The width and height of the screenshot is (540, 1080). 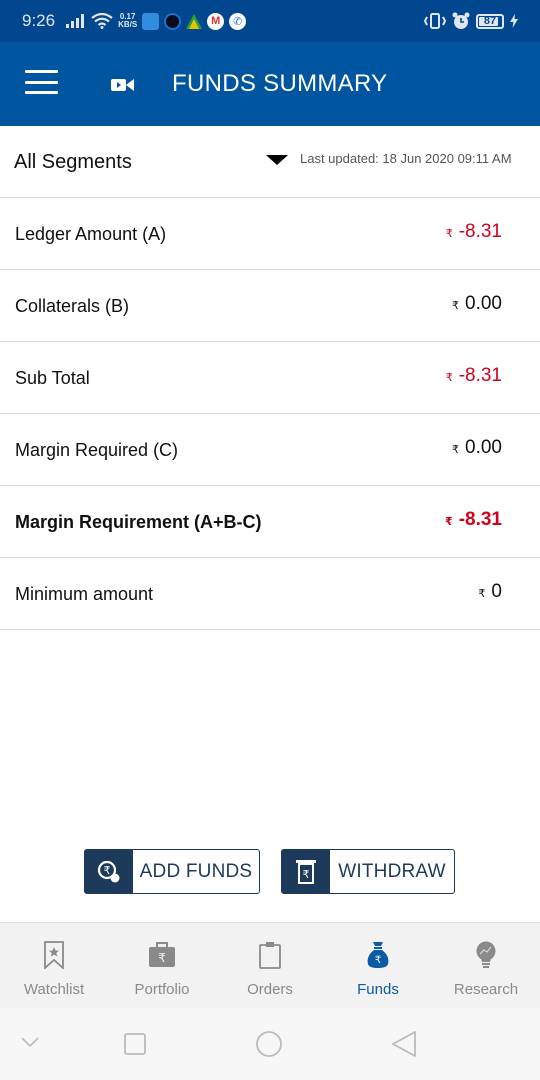 What do you see at coordinates (270, 306) in the screenshot?
I see `funds-row: Collaterals (B) ₹0.00` at bounding box center [270, 306].